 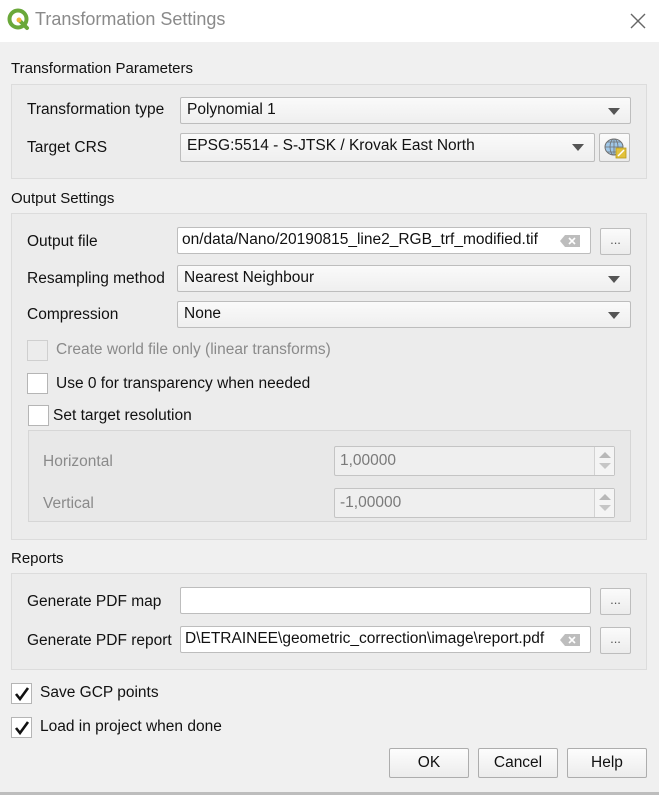 I want to click on use-zero-transparency-label: Use 0 for transparency when needed, so click(x=183, y=383).